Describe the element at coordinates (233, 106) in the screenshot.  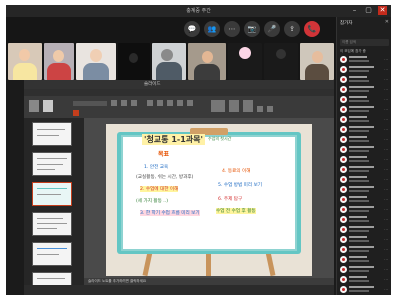
I see `arrange-icon` at that location.